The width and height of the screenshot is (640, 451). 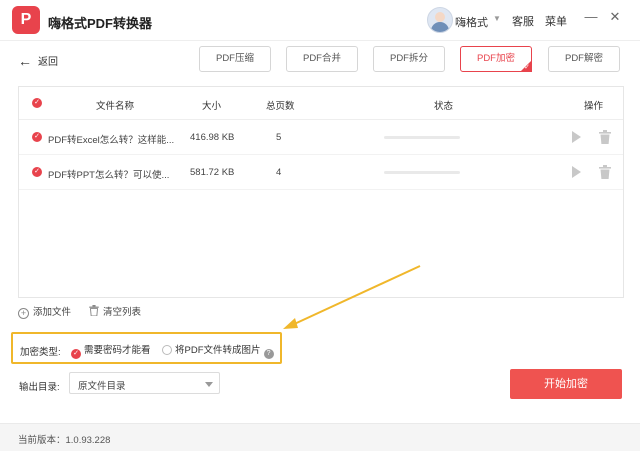 What do you see at coordinates (566, 384) in the screenshot?
I see `start-encrypt-button: 开始加密` at bounding box center [566, 384].